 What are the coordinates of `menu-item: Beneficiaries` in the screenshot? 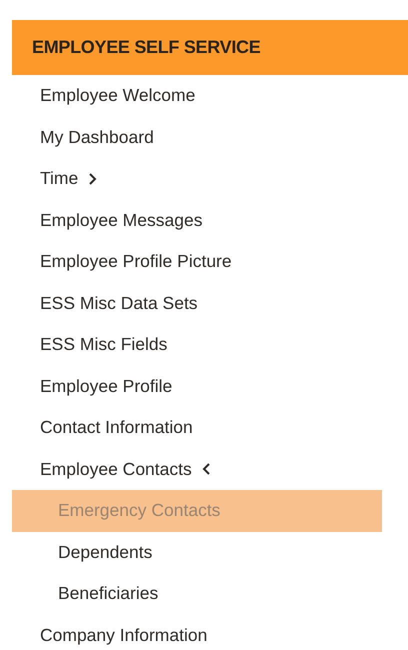 It's located at (197, 593).